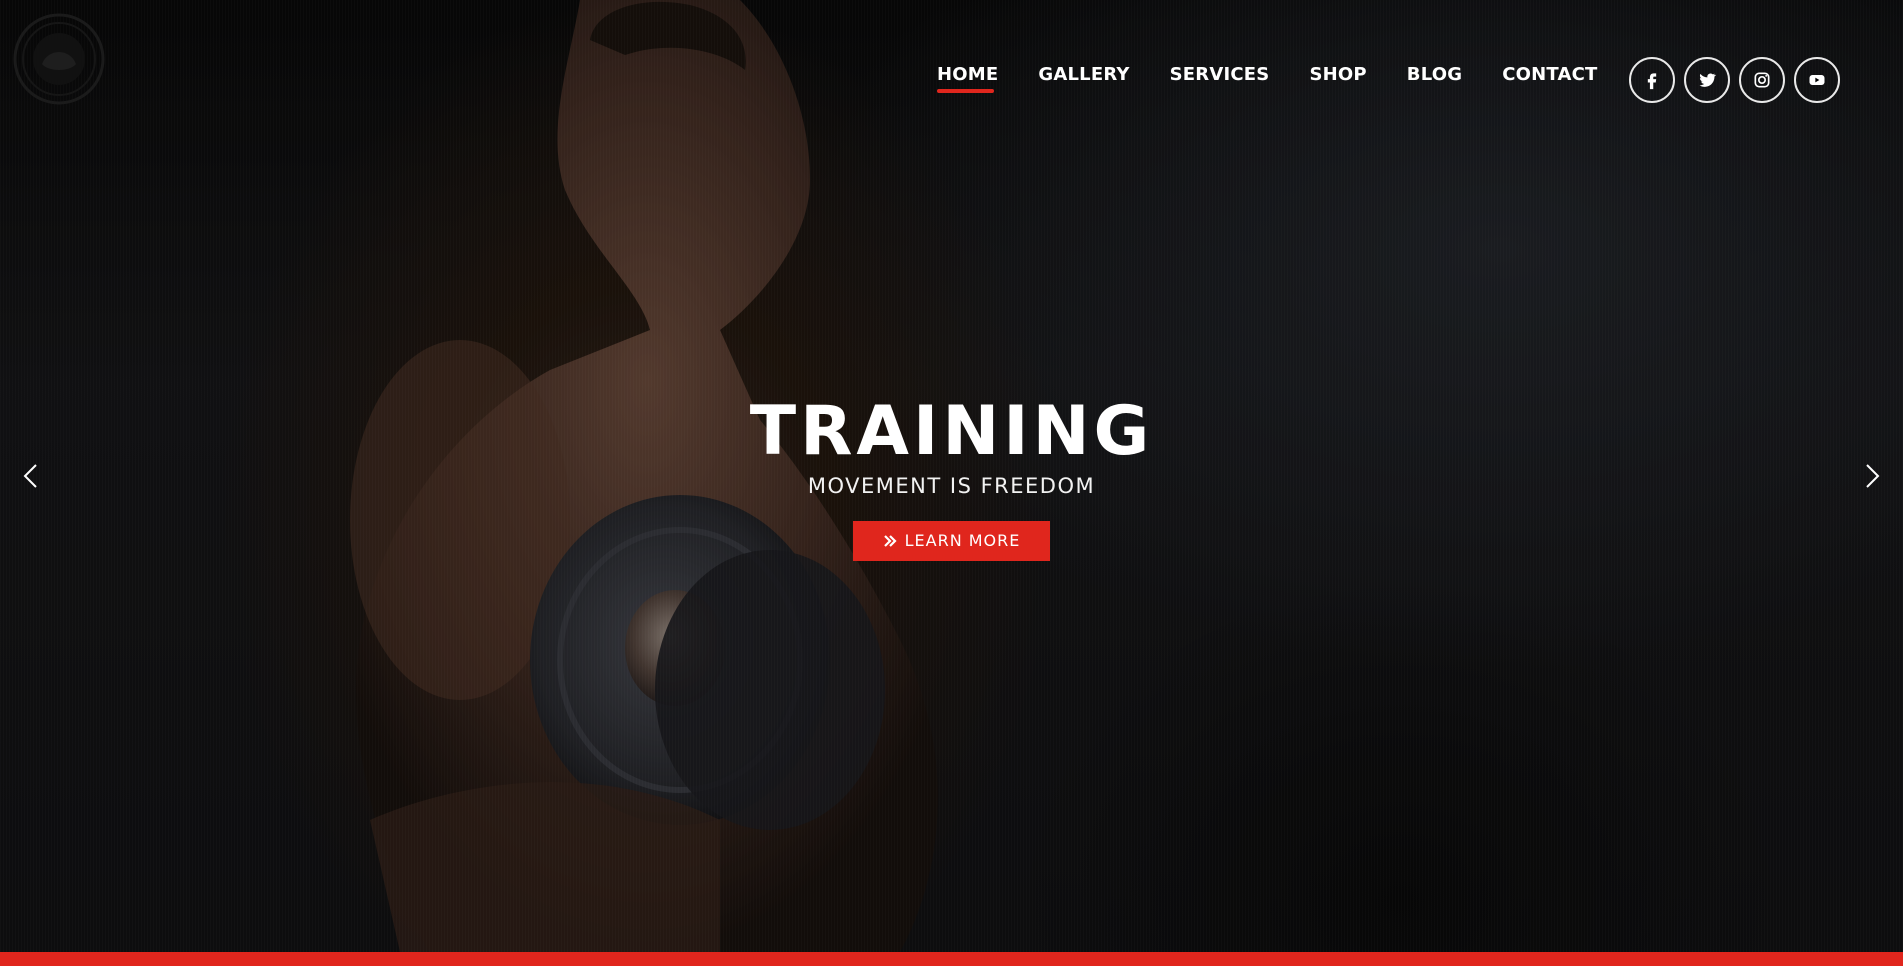  I want to click on learn-more-button: LEARN MORE, so click(951, 541).